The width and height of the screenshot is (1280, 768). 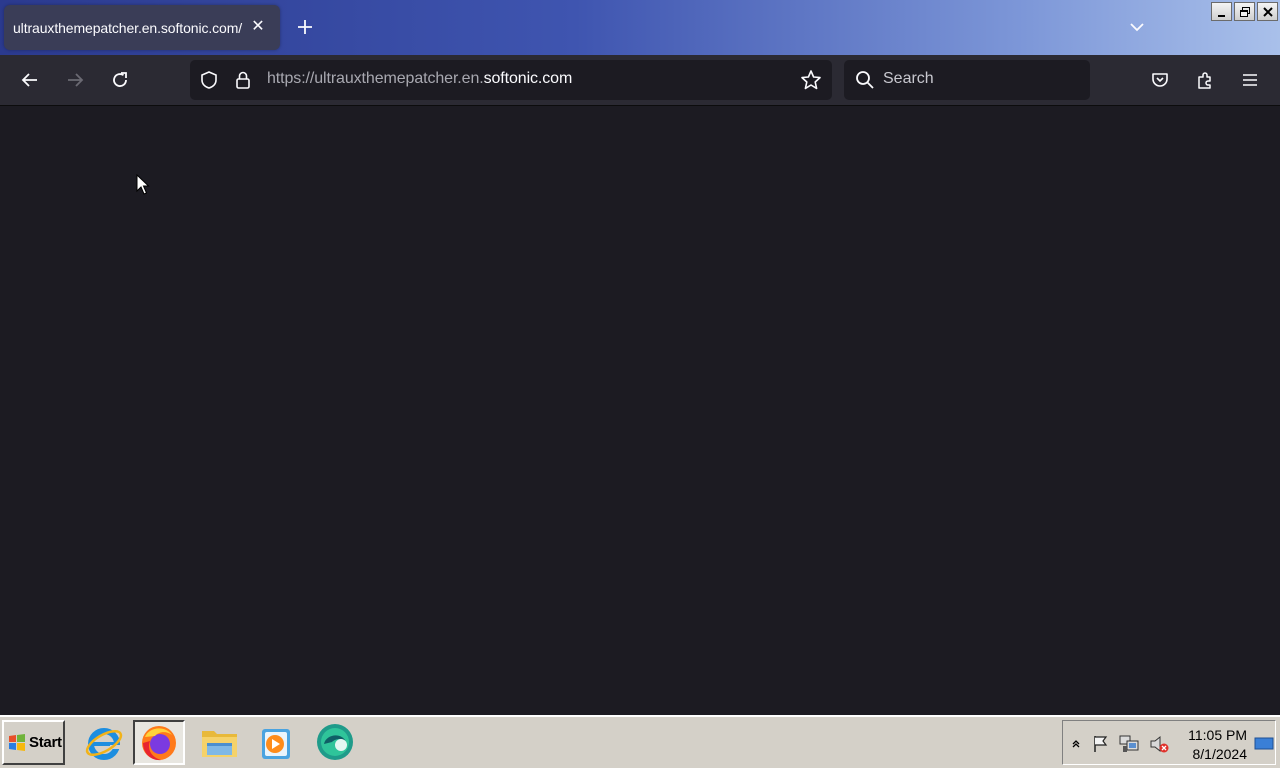 I want to click on extensions-button, so click(x=1205, y=80).